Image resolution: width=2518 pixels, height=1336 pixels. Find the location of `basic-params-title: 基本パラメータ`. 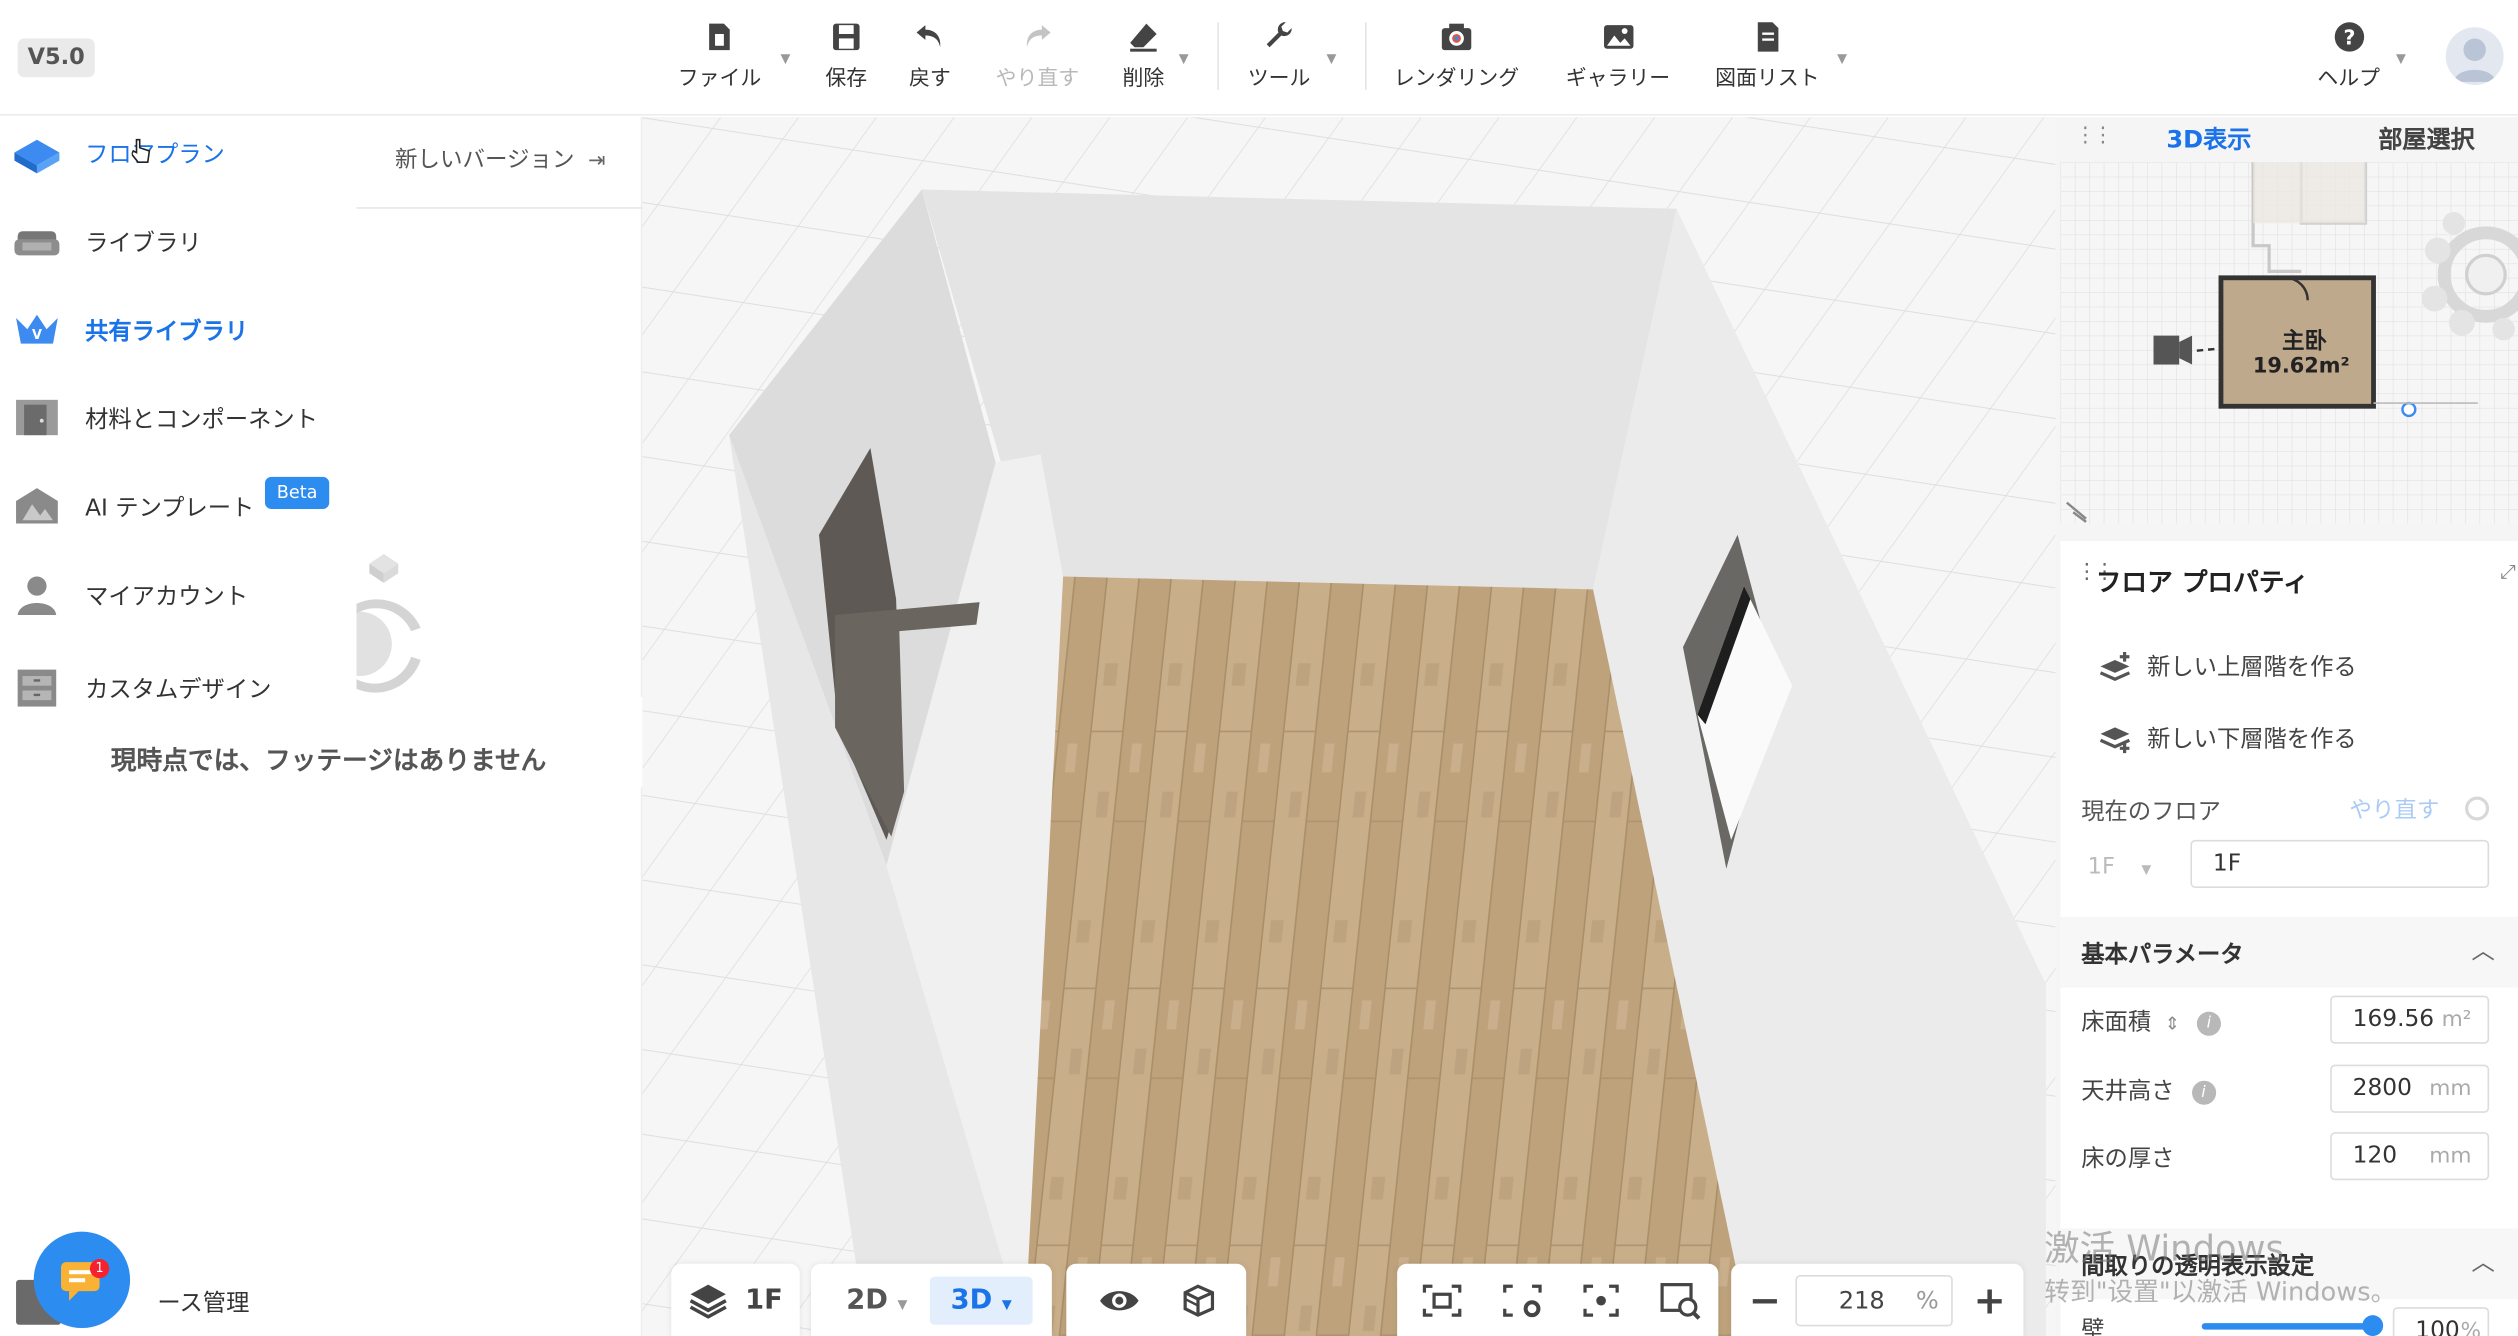

basic-params-title: 基本パラメータ is located at coordinates (2162, 955).